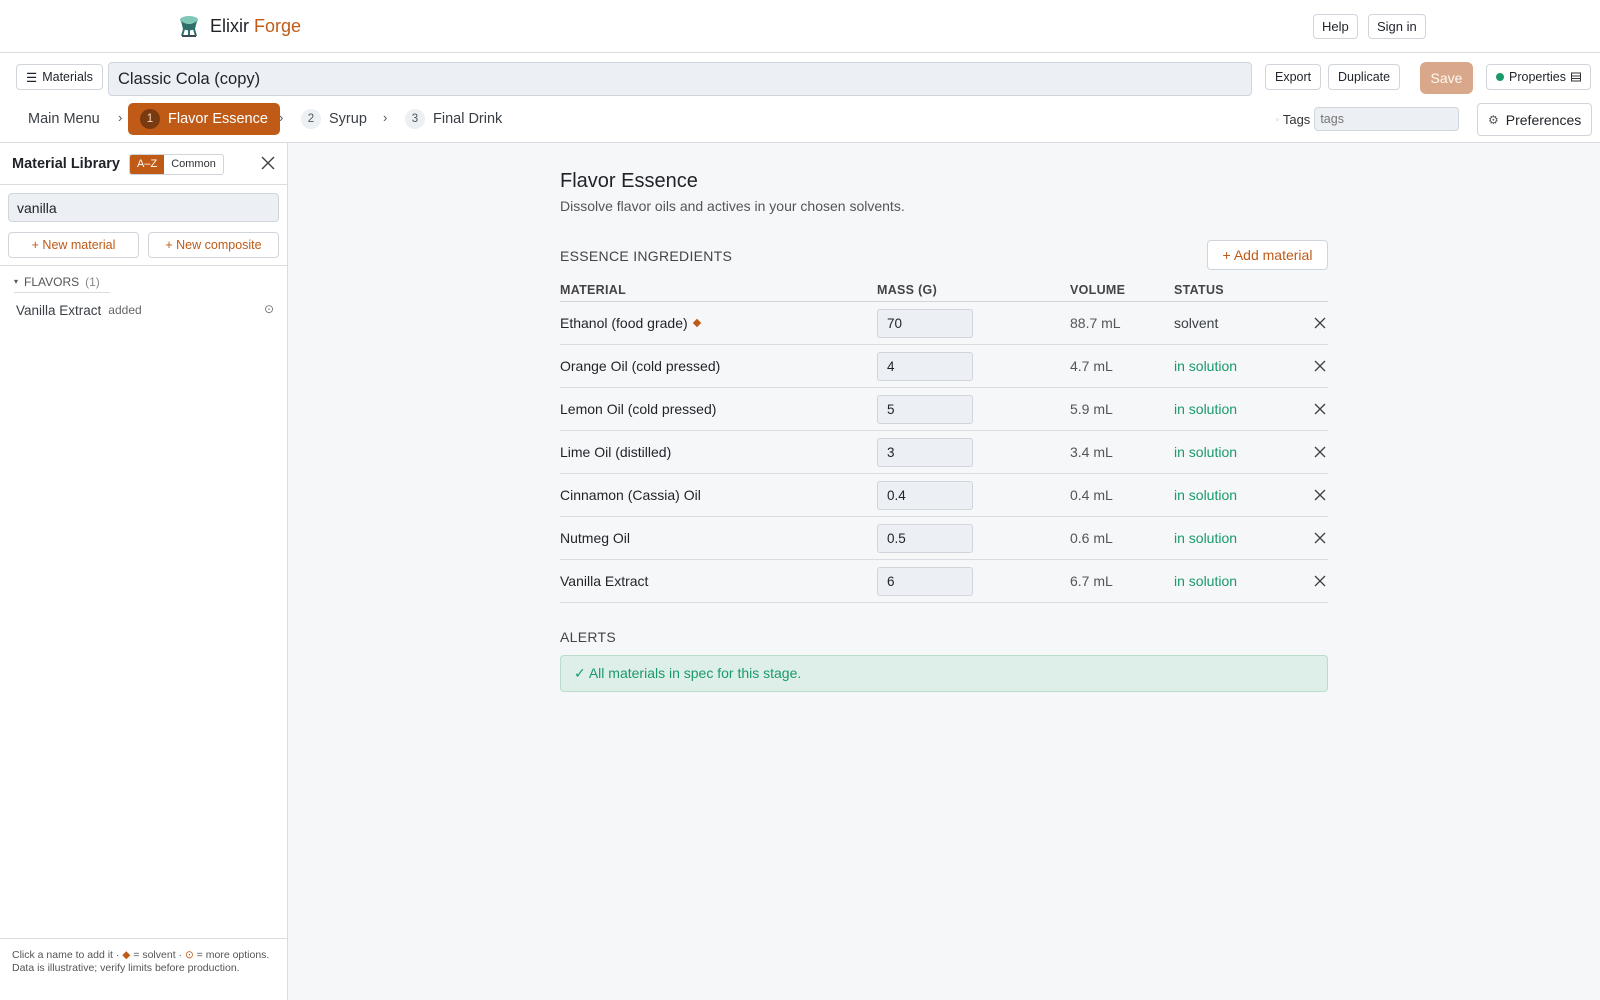 This screenshot has height=1000, width=1600. What do you see at coordinates (1091, 409) in the screenshot?
I see `volume-value: 5.9 mL` at bounding box center [1091, 409].